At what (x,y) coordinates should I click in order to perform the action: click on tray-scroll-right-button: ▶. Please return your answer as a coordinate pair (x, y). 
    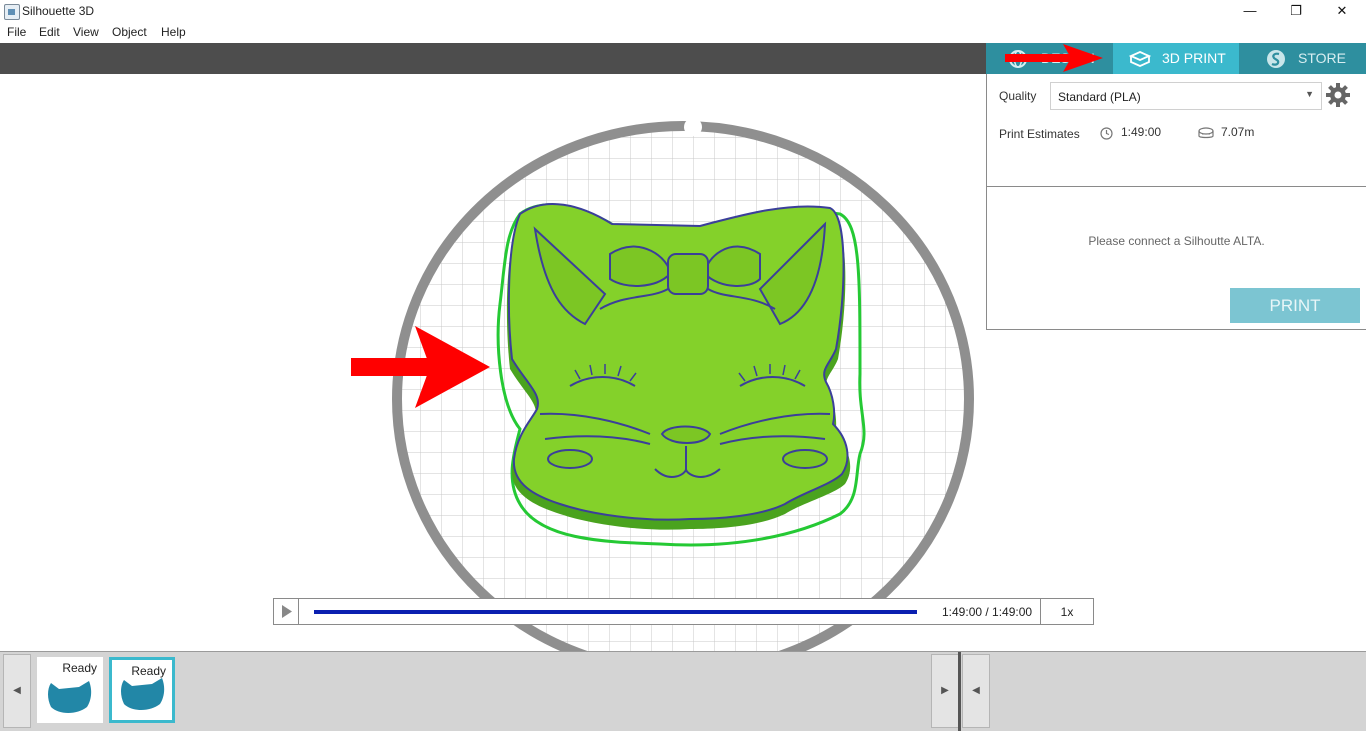
    Looking at the image, I should click on (945, 691).